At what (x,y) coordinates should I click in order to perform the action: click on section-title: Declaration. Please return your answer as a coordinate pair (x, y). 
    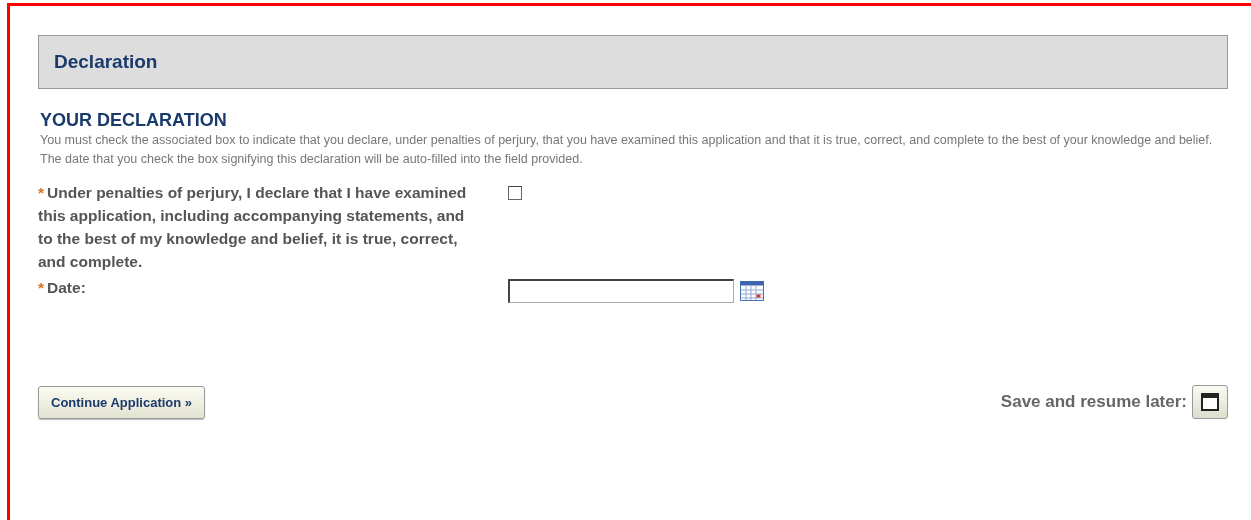
    Looking at the image, I should click on (106, 62).